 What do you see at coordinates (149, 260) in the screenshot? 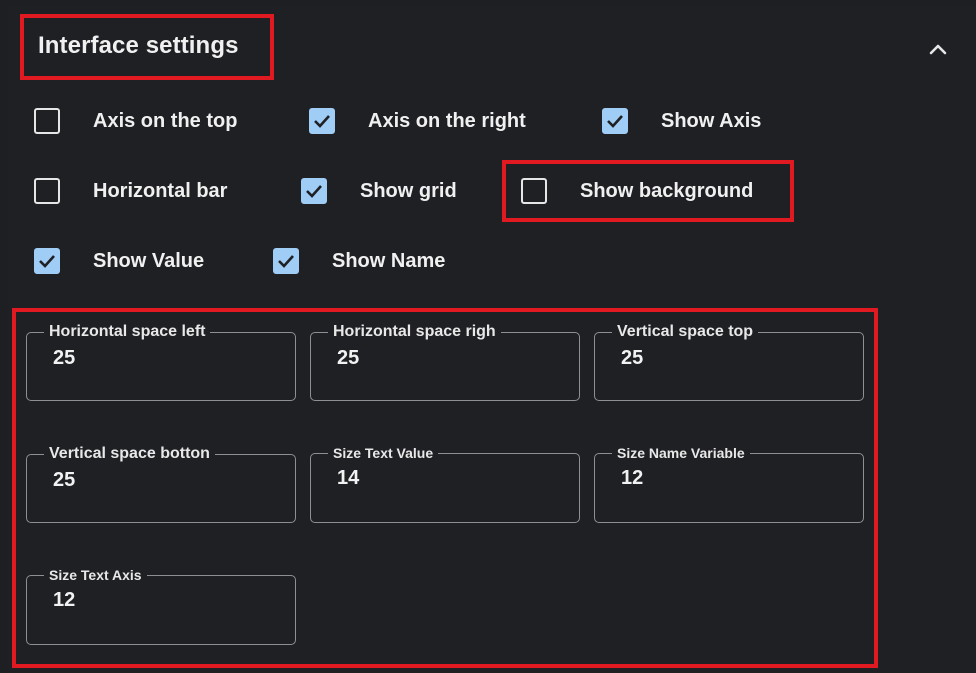
I see `checkbox-label: Show Value` at bounding box center [149, 260].